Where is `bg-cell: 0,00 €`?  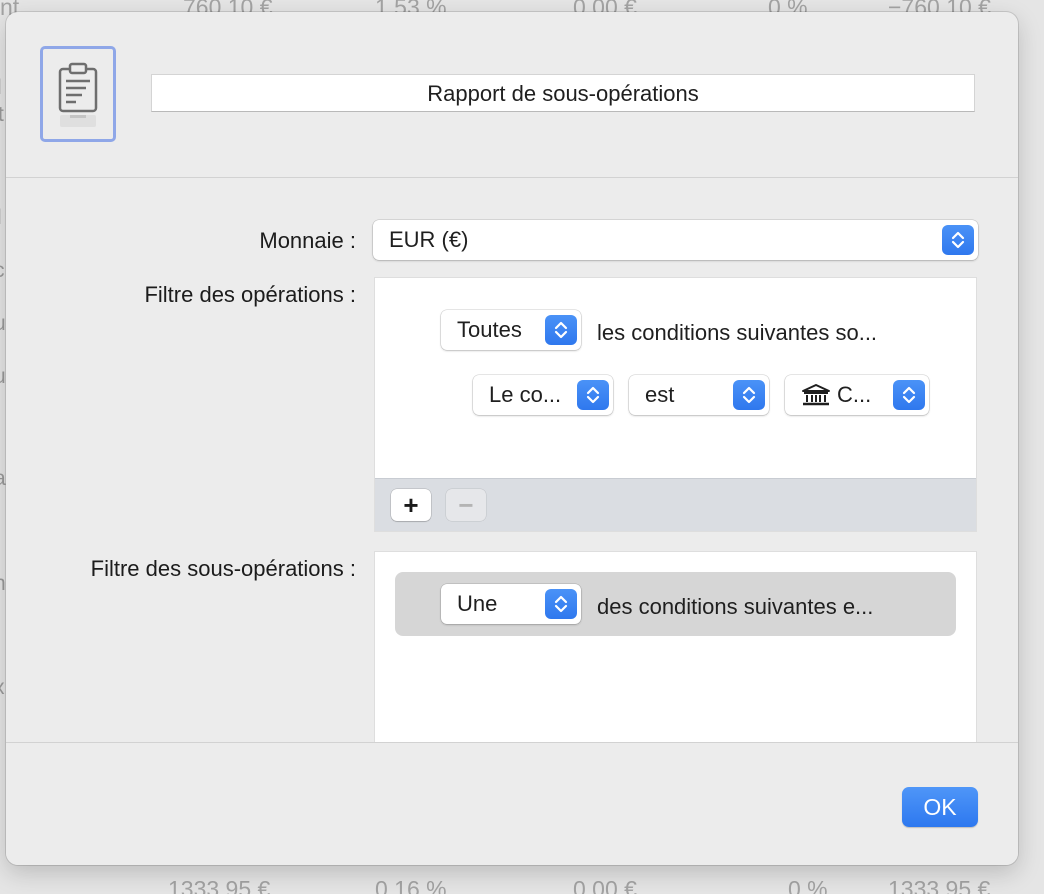
bg-cell: 0,00 € is located at coordinates (605, 885).